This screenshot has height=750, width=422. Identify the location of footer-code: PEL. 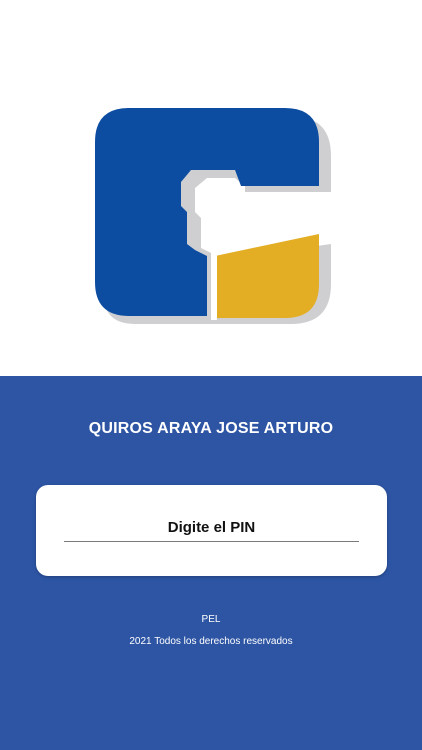
(211, 619).